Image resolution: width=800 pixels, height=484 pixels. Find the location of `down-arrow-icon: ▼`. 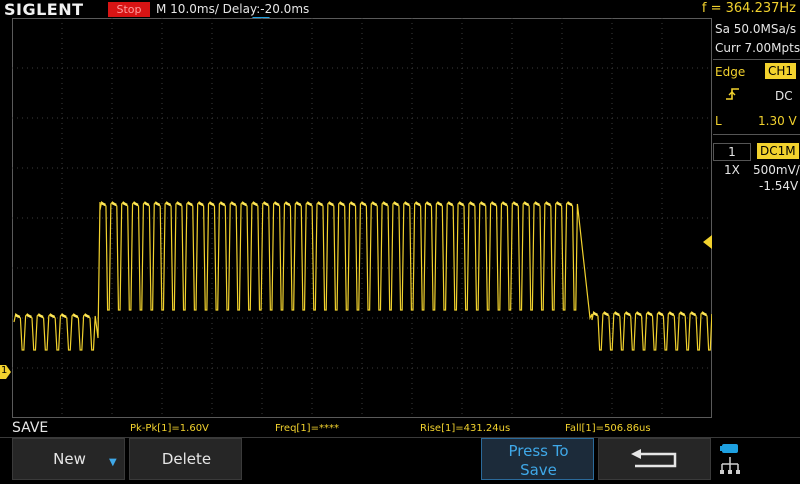

down-arrow-icon: ▼ is located at coordinates (113, 462).